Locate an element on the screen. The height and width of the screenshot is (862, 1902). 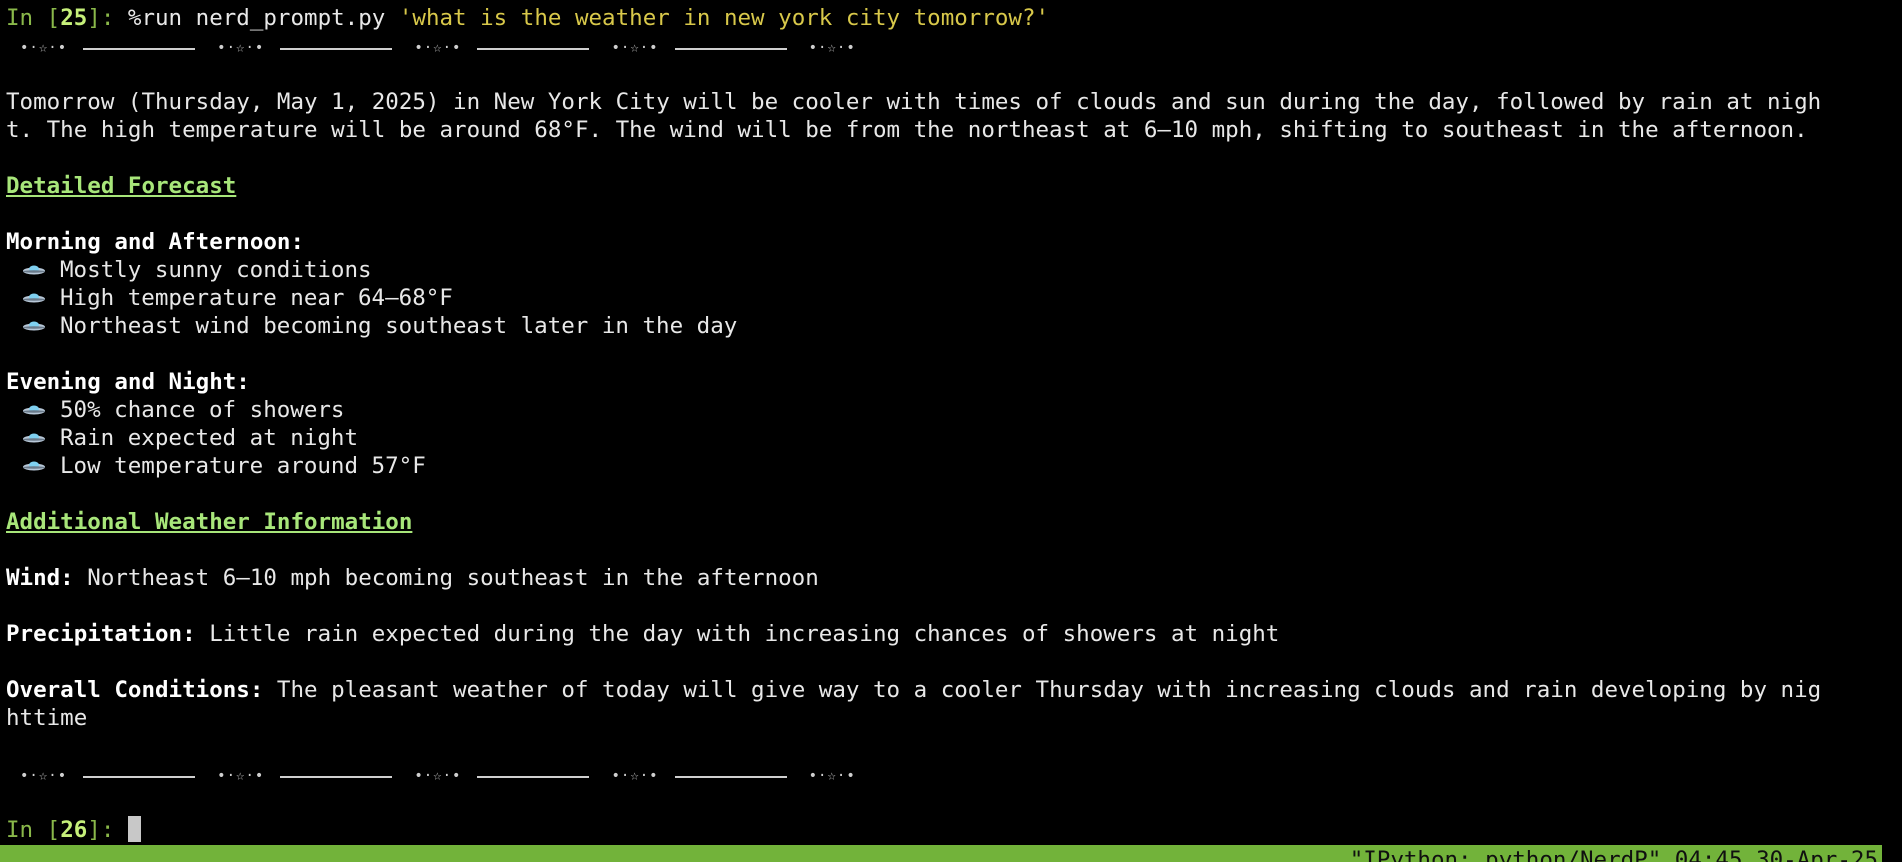
status-bar: "IPython: python/NerdP" 04:45 30-Apr-25 is located at coordinates (941, 853).